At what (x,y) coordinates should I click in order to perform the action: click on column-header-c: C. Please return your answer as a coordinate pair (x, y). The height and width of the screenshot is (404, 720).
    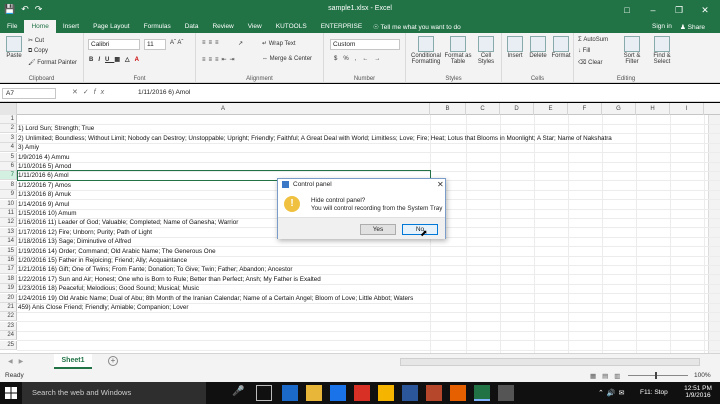
    Looking at the image, I should click on (483, 109).